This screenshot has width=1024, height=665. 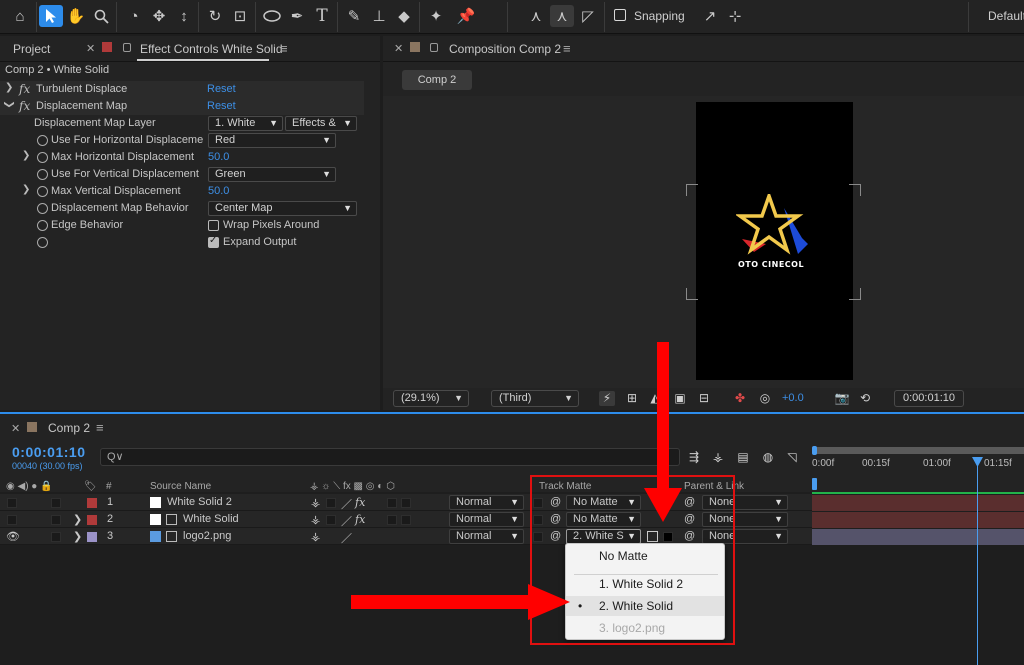 What do you see at coordinates (918, 467) in the screenshot?
I see `time-ruler: 0:00f 00:15f 01:00f 01:15f` at bounding box center [918, 467].